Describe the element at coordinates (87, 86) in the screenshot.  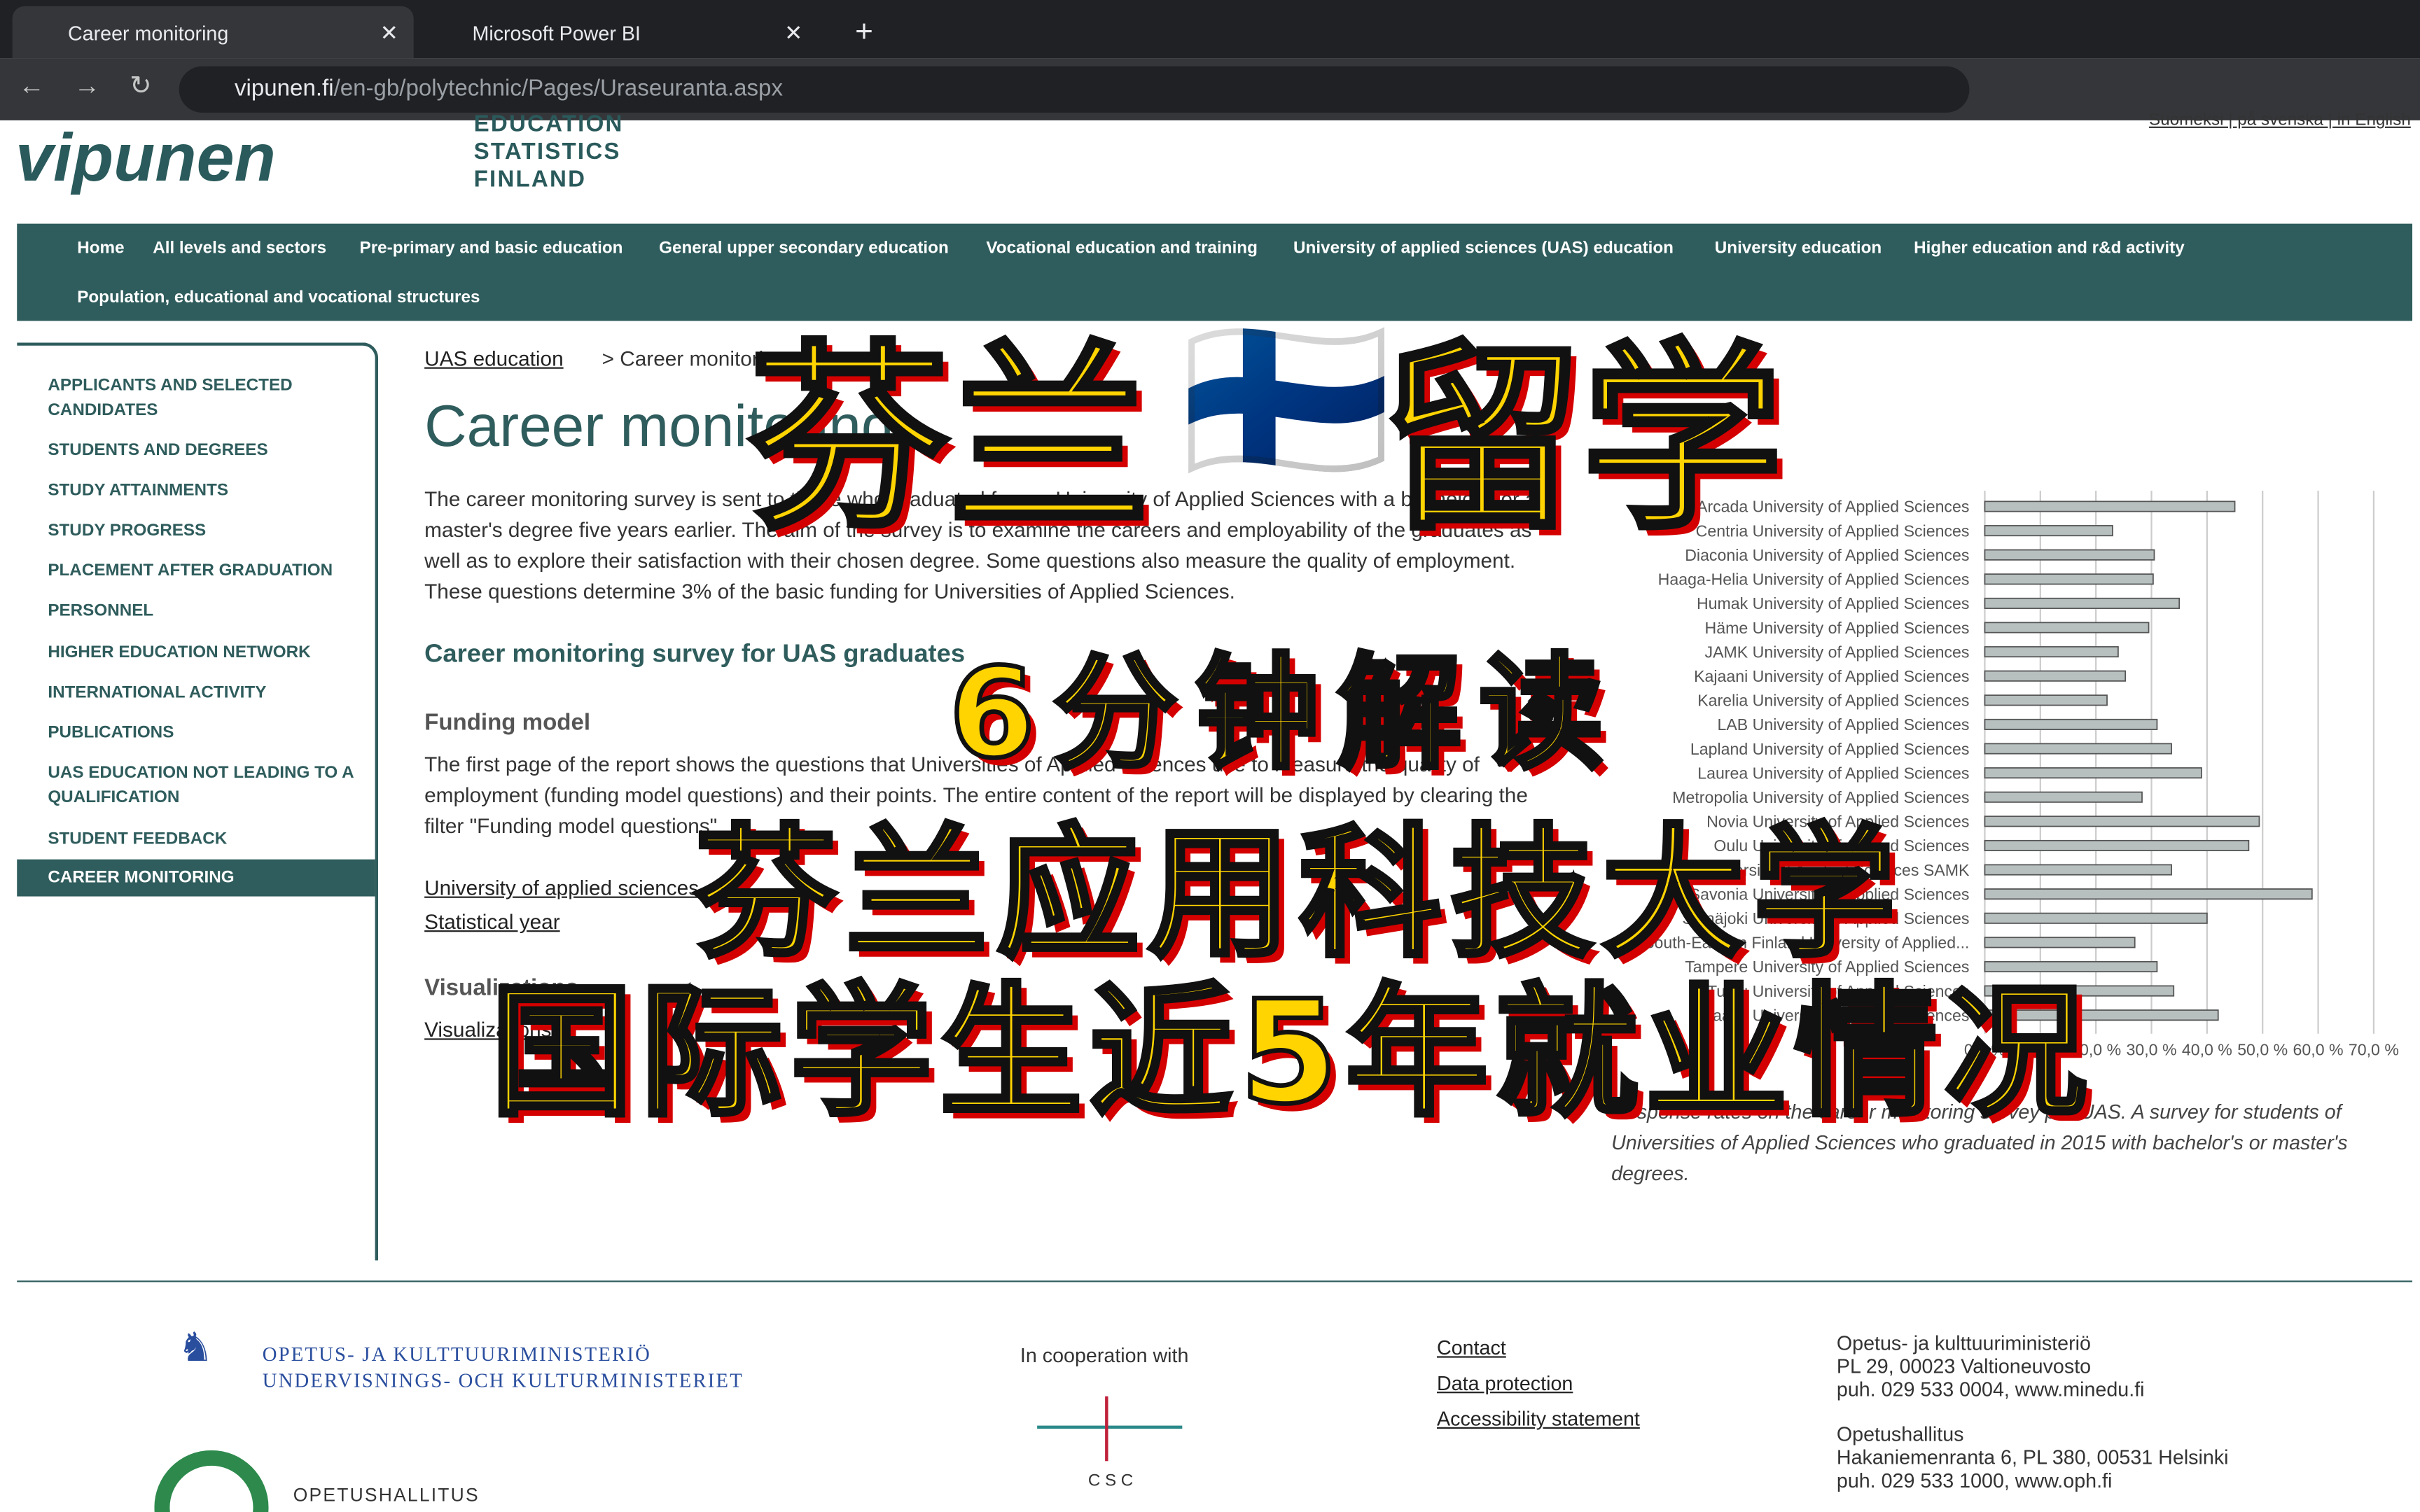
I see `forward-icon: →` at that location.